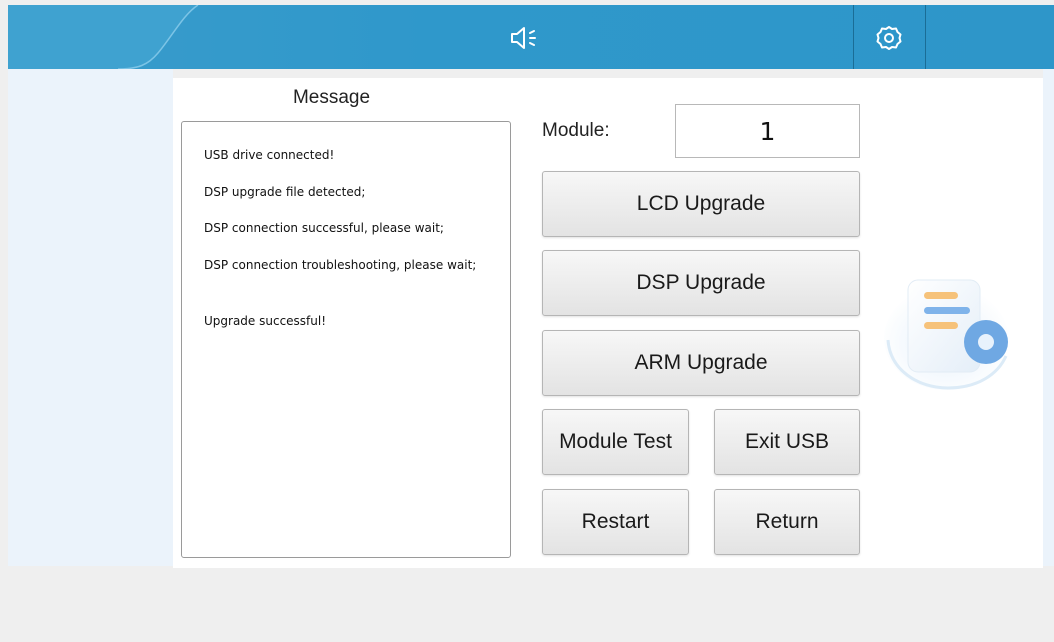  I want to click on lcd-upgrade-button: LCD Upgrade, so click(701, 204).